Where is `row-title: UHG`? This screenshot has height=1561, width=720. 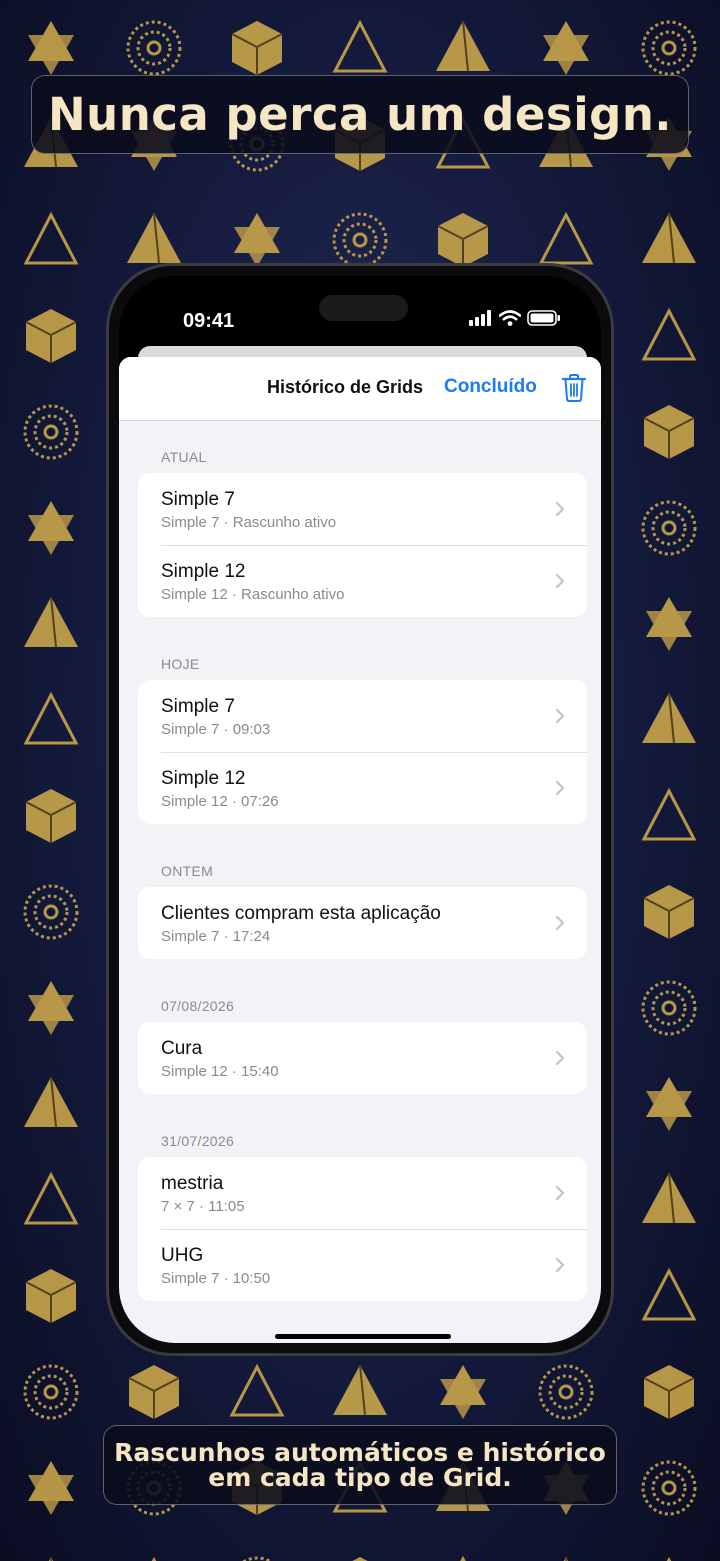 row-title: UHG is located at coordinates (182, 1255).